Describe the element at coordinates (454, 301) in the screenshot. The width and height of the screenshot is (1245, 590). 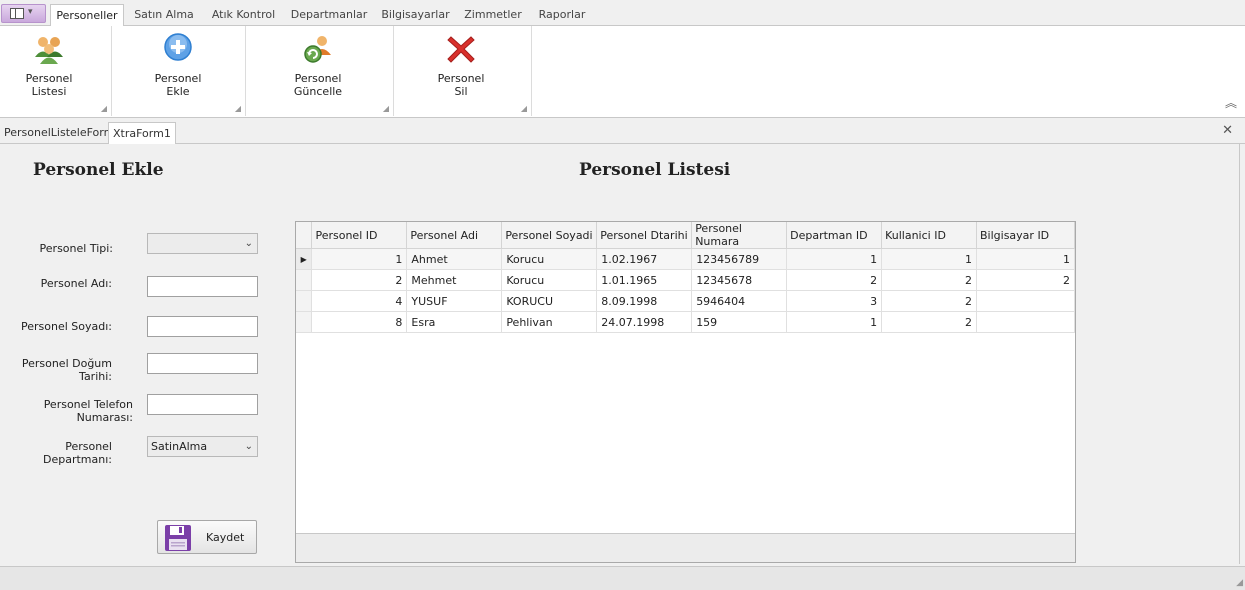
I see `table-cell: YUSUF` at that location.